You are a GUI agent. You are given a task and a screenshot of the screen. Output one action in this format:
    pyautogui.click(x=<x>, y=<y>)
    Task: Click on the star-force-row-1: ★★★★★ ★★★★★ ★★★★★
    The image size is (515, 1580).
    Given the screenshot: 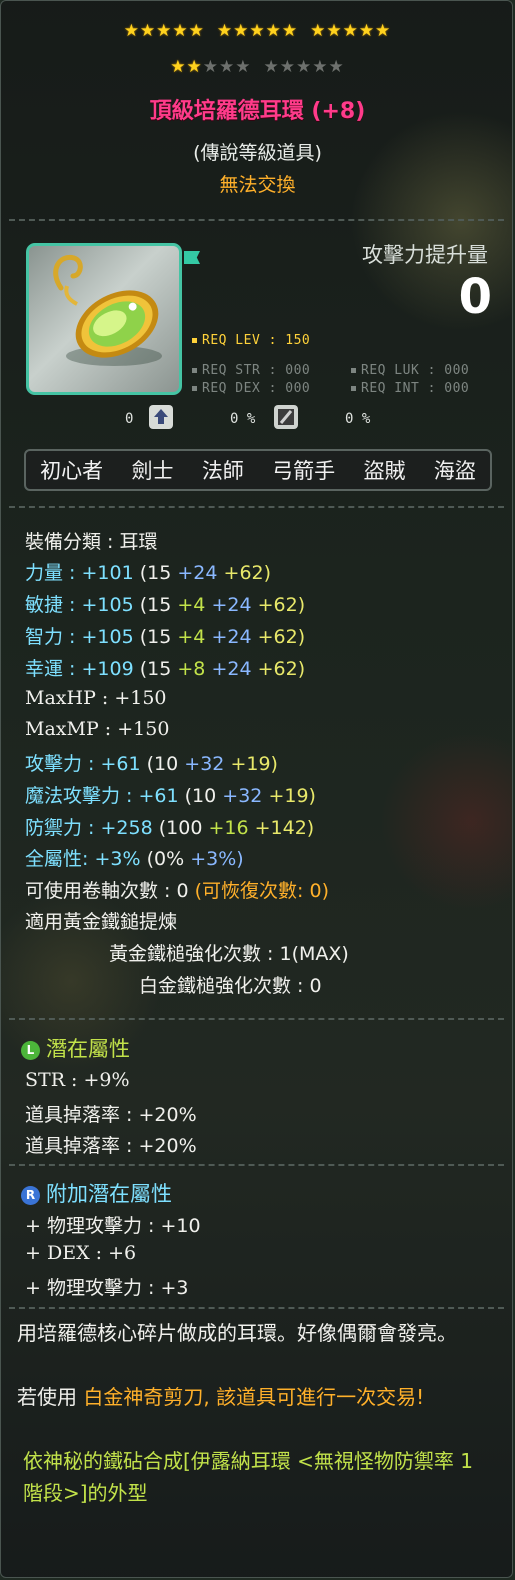 What is the action you would take?
    pyautogui.click(x=257, y=31)
    